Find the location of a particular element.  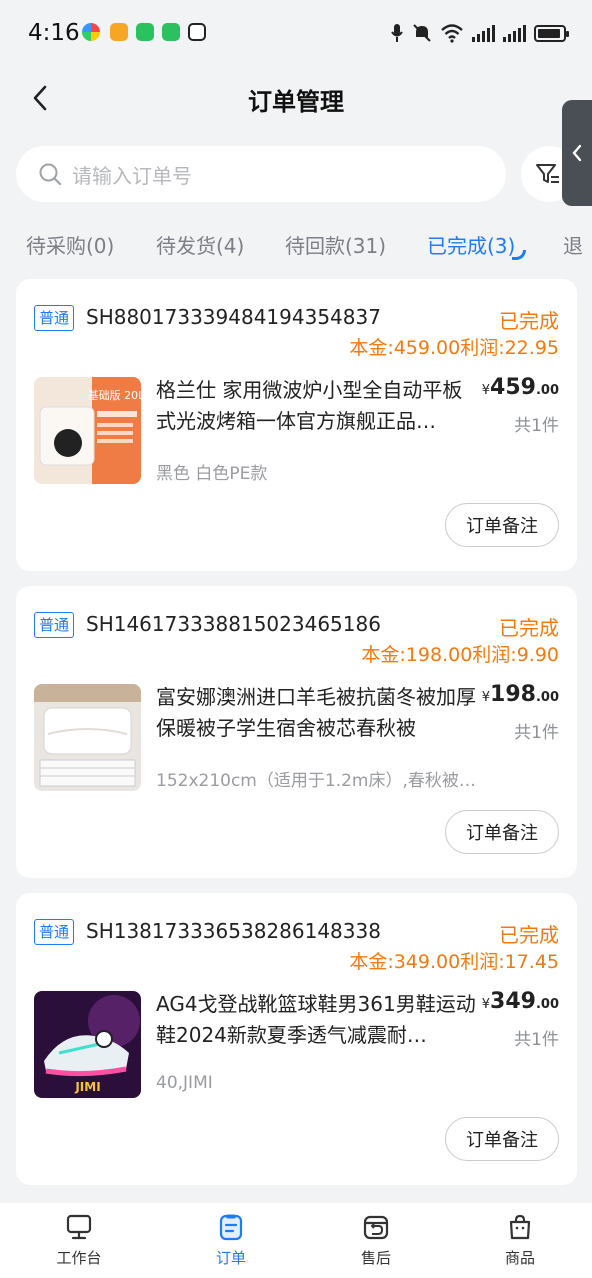

order-money: 本金:459.00利润:22.95 is located at coordinates (454, 348).